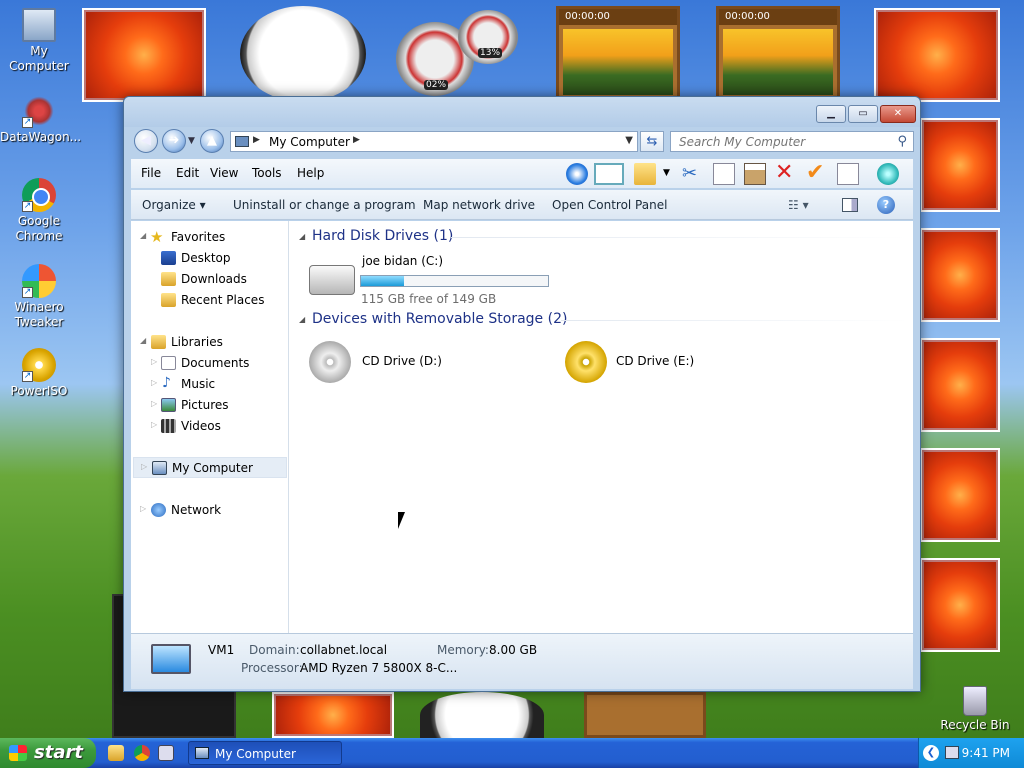  What do you see at coordinates (168, 258) in the screenshot?
I see `desktop-icon` at bounding box center [168, 258].